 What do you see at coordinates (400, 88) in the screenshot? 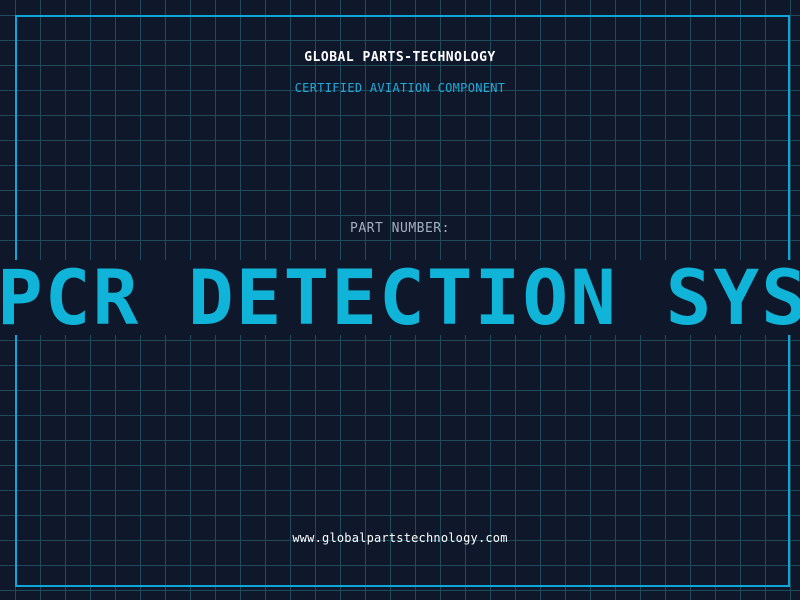
I see `brand-subtitle: CERTIFIED AVIATION COMPONENT` at bounding box center [400, 88].